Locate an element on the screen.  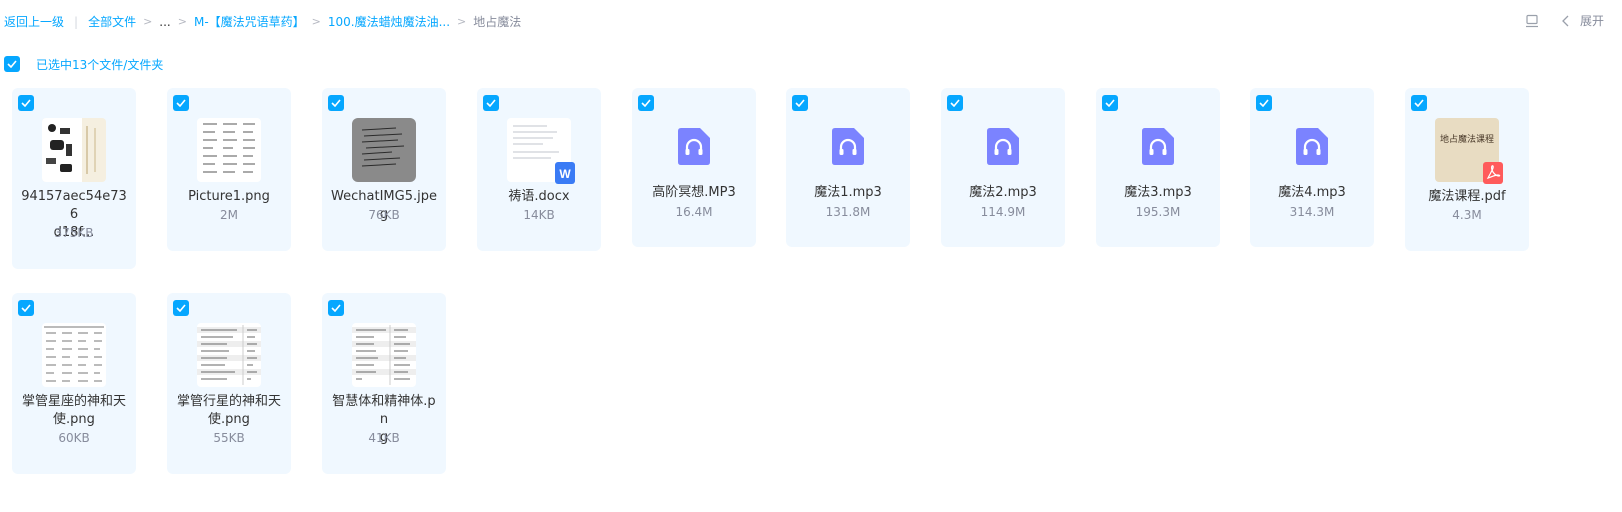
file-name: 掌管行星的神和天 使.png is located at coordinates (228, 410).